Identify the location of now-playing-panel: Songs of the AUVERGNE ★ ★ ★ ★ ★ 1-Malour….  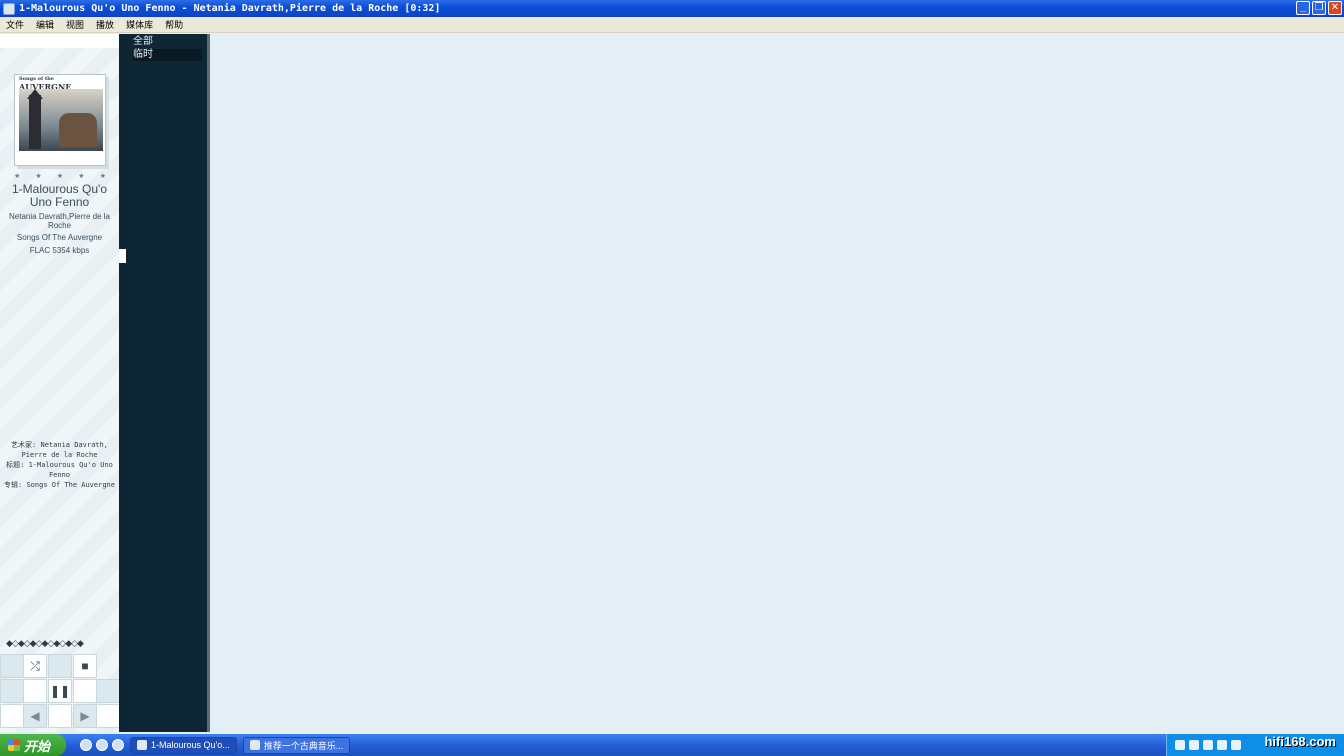
(60, 383).